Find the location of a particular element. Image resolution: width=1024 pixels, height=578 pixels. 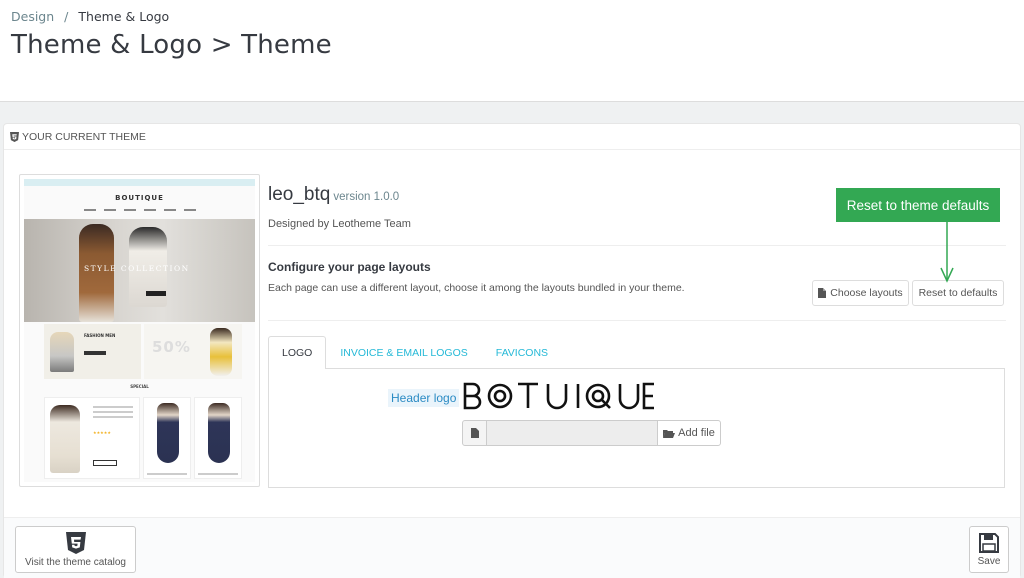

page-title: Theme & Logo > Theme is located at coordinates (171, 45).